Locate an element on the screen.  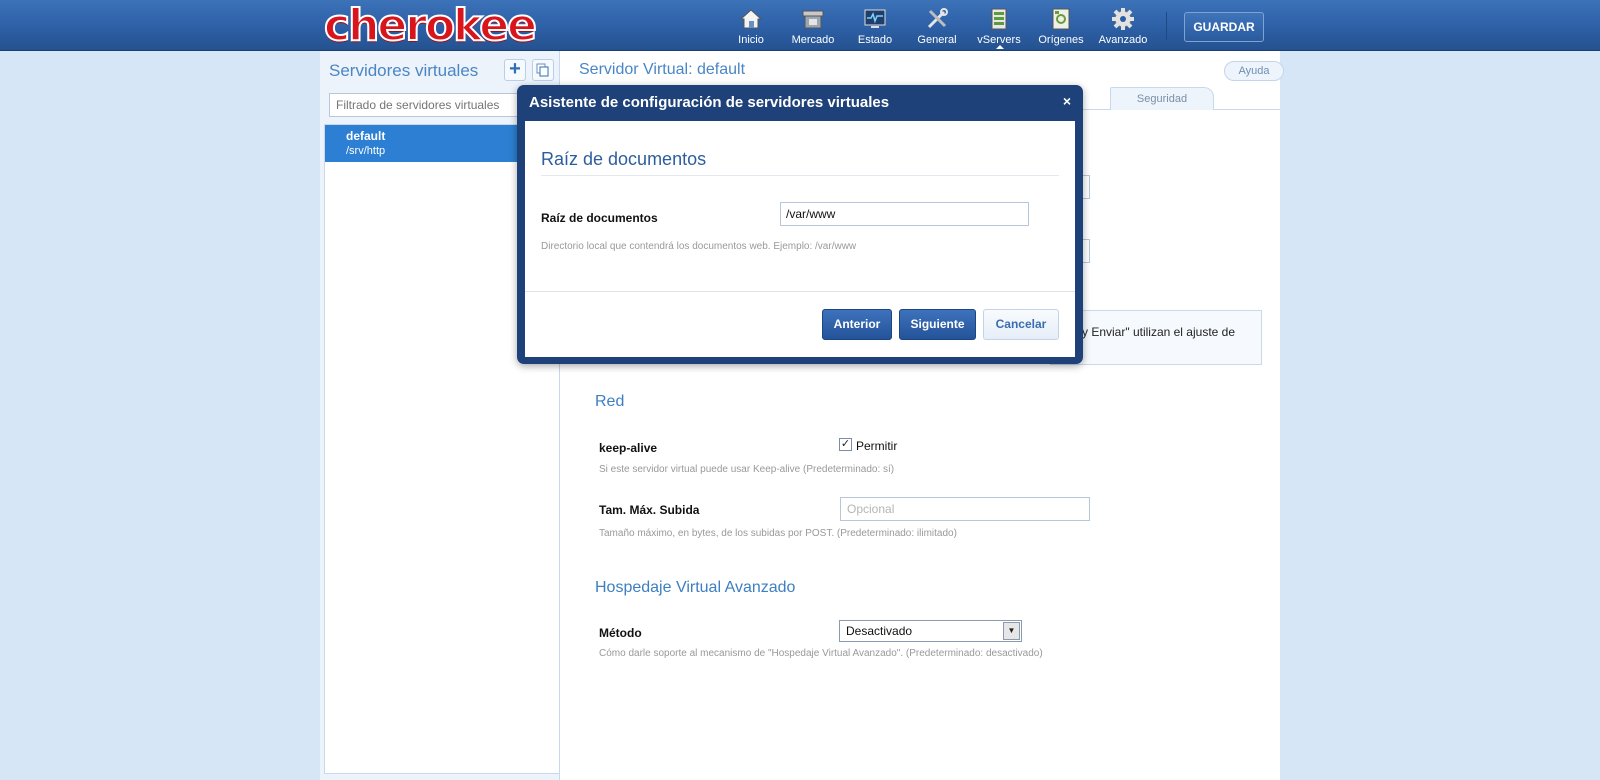
nav-estado: Estado is located at coordinates (875, 25).